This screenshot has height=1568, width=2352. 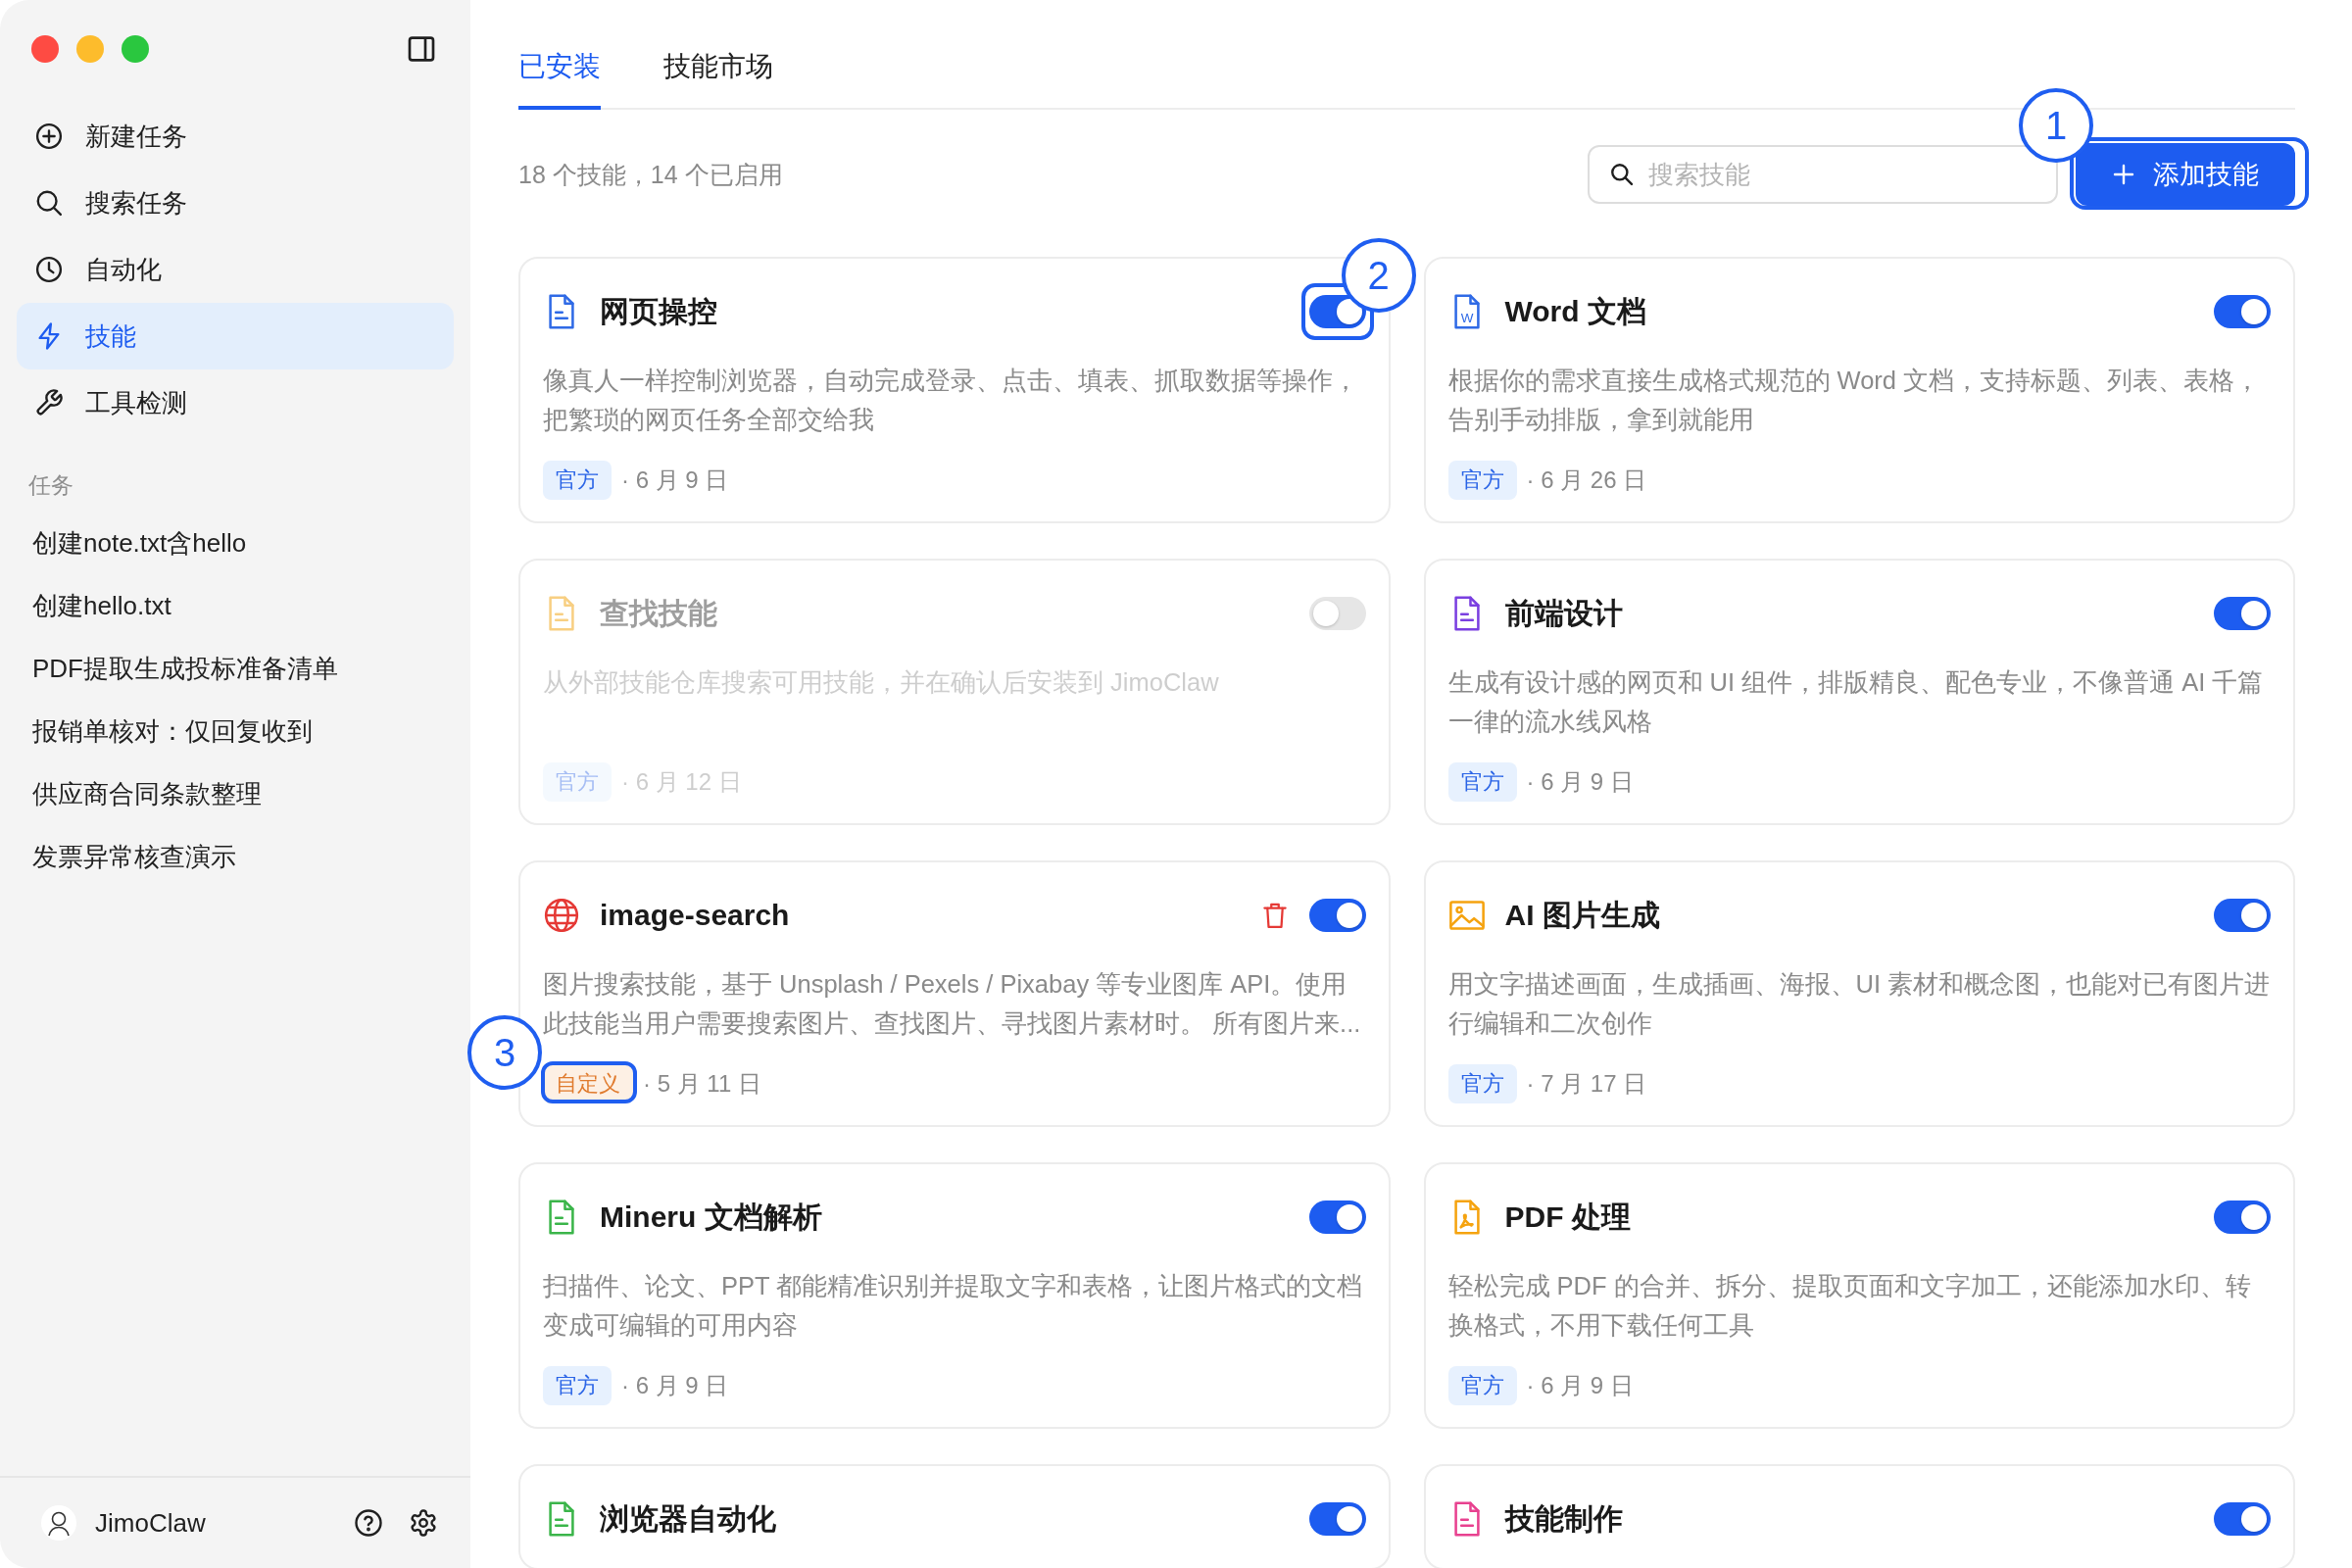 What do you see at coordinates (1567, 1217) in the screenshot?
I see `skill-title: PDF 处理` at bounding box center [1567, 1217].